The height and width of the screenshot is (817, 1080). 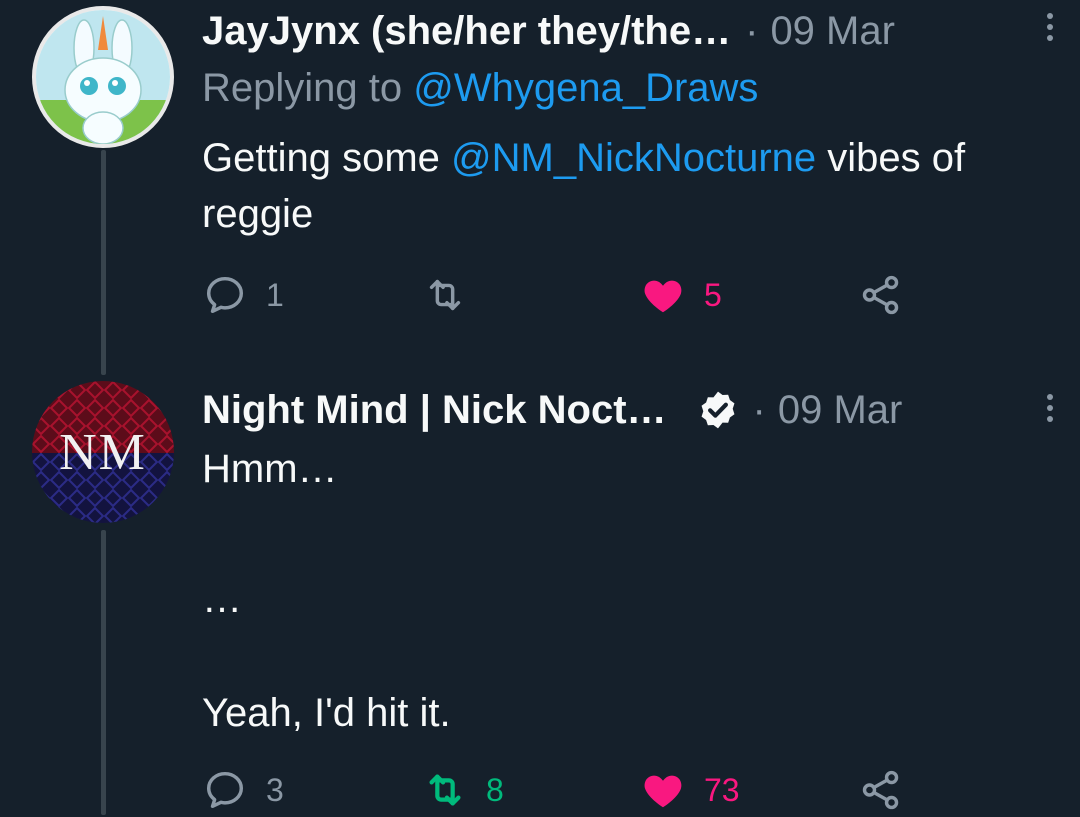 What do you see at coordinates (585, 88) in the screenshot?
I see `replying-to-handle: @Whygena_Draws` at bounding box center [585, 88].